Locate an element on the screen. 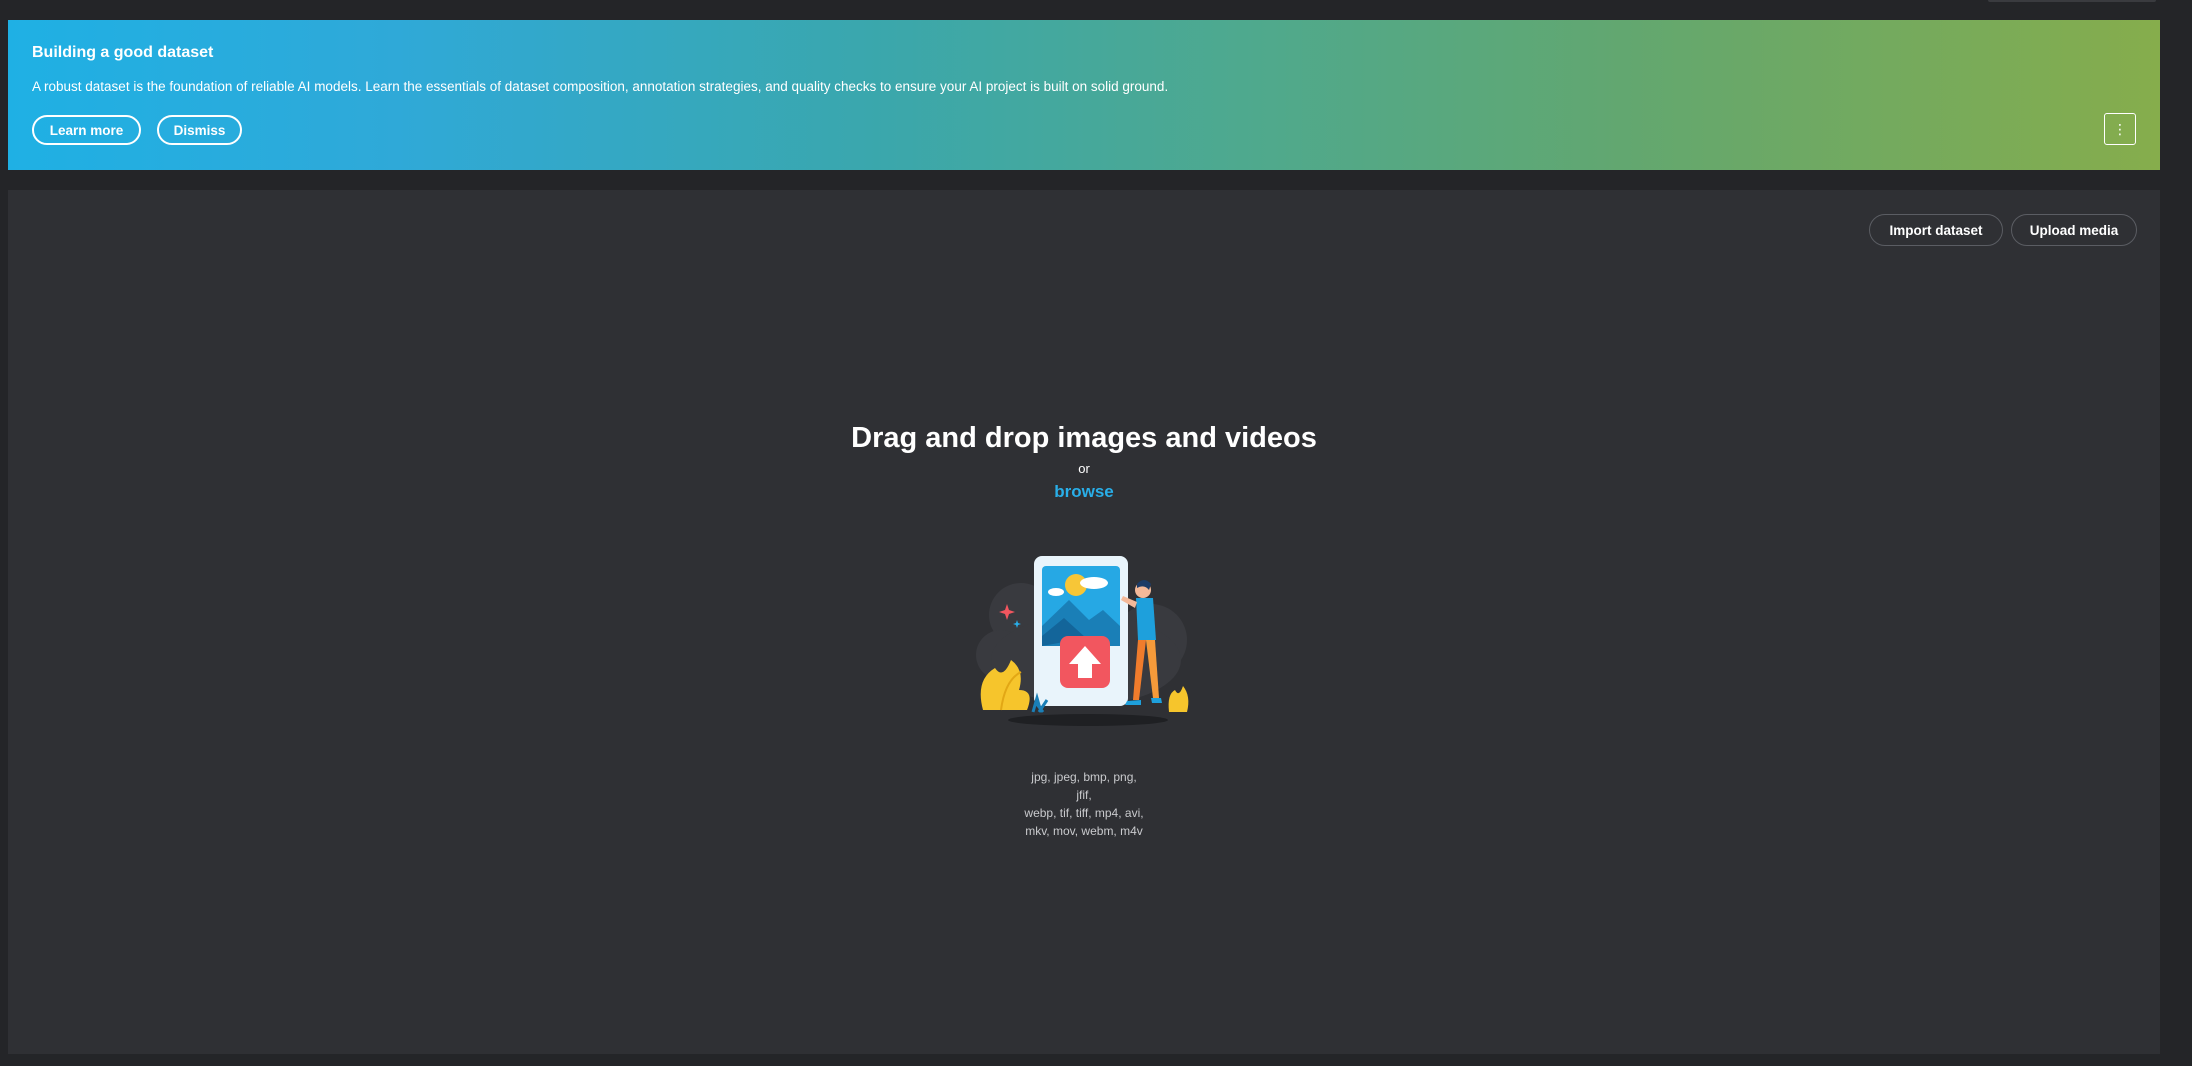  dropzone-title: Drag and drop images and videos is located at coordinates (1084, 438).